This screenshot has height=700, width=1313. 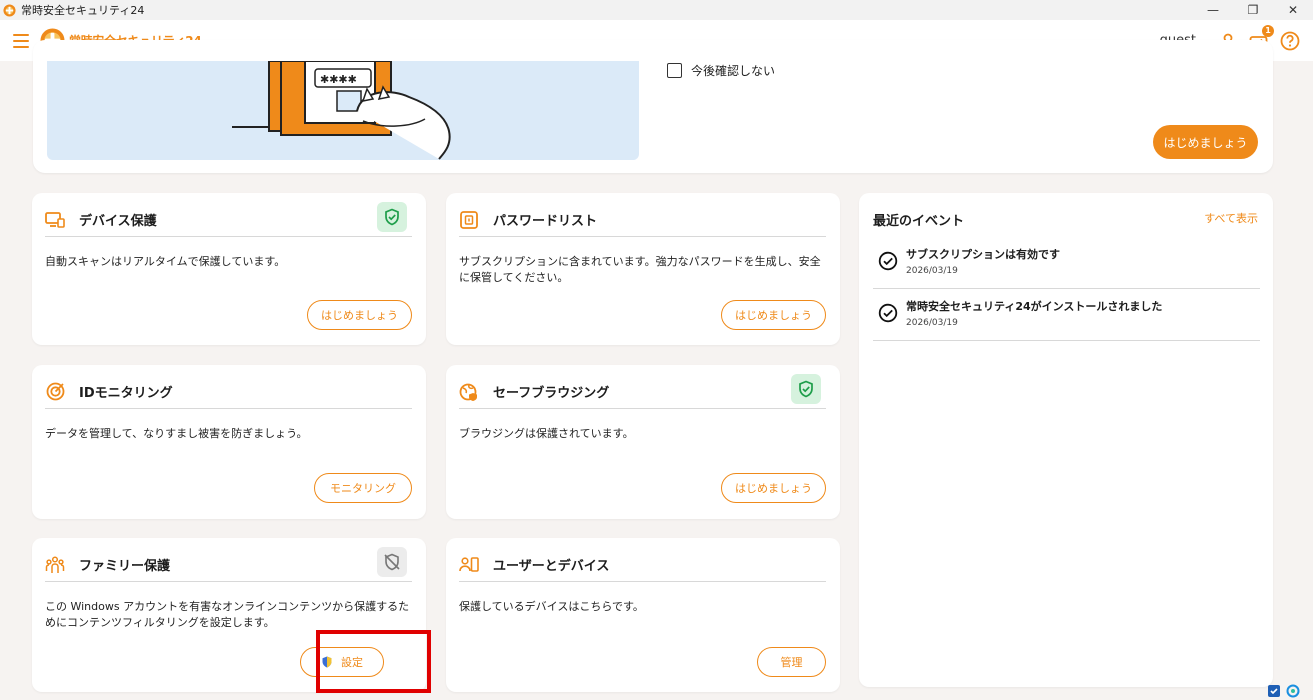 What do you see at coordinates (165, 261) in the screenshot?
I see `card-description: 自動スキャンはリアルタイムで保護しています。` at bounding box center [165, 261].